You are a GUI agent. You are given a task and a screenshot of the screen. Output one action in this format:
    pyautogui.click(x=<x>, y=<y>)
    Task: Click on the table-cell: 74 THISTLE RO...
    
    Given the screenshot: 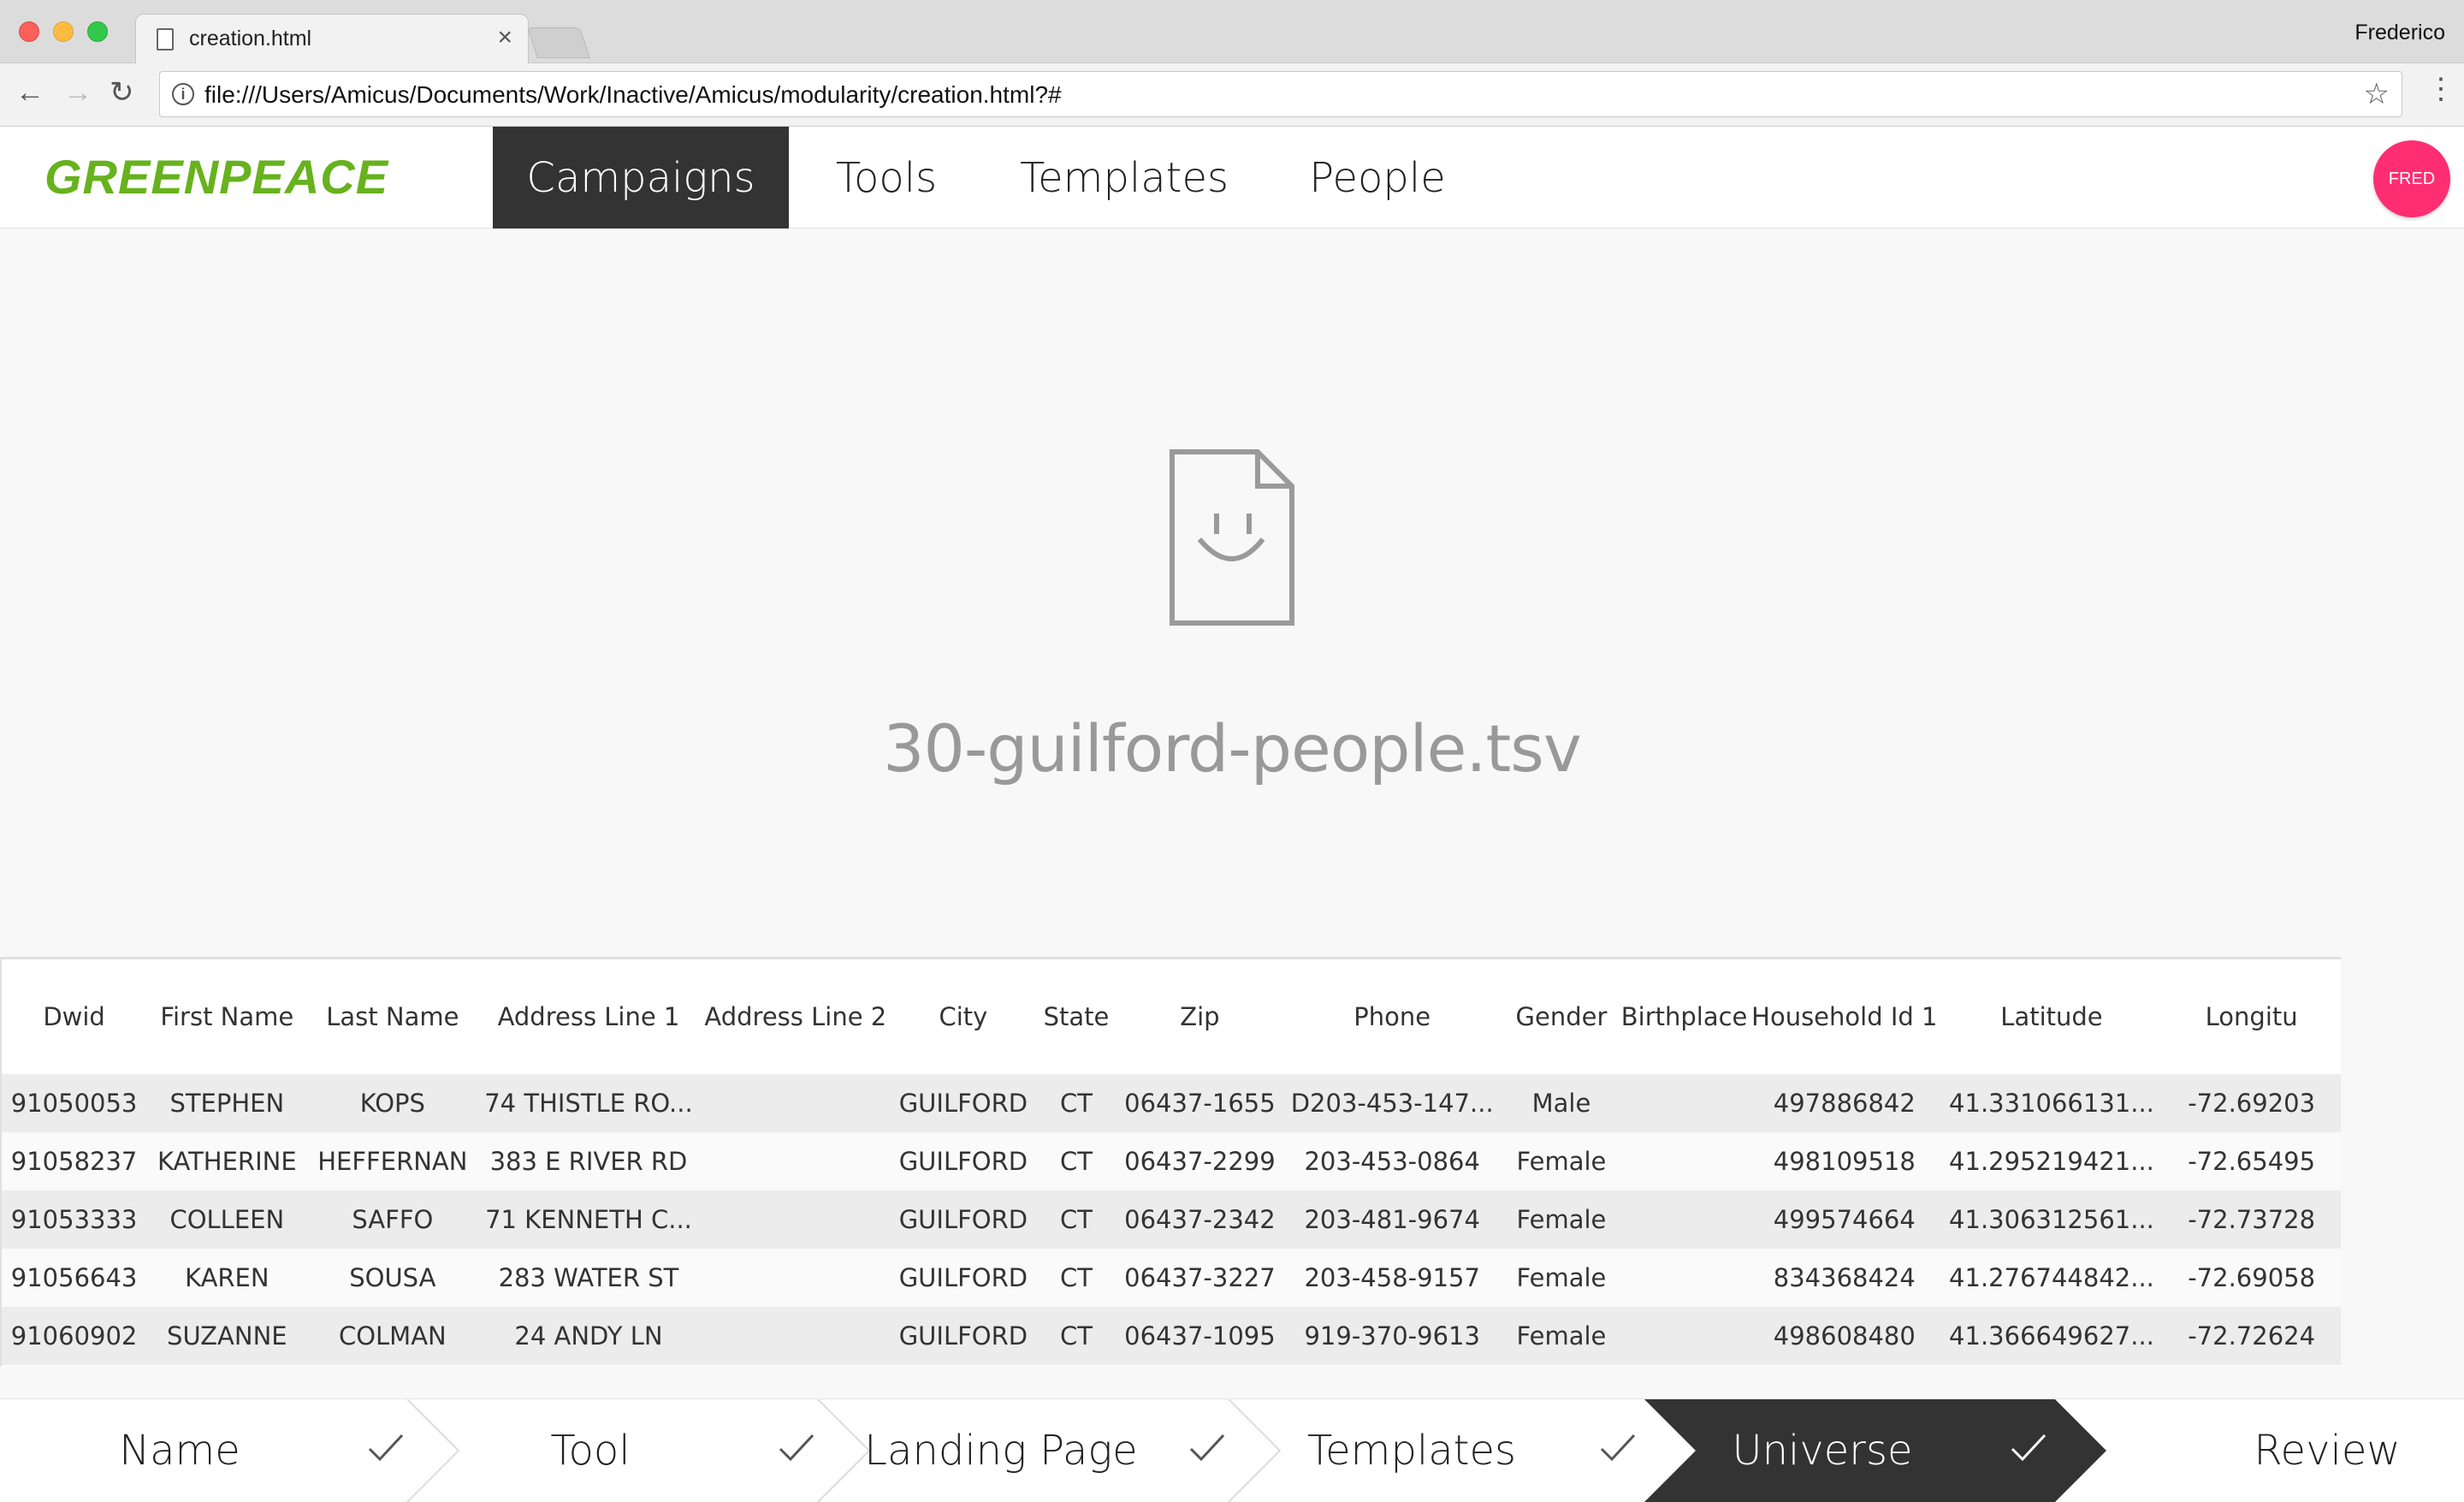 What is the action you would take?
    pyautogui.click(x=588, y=1103)
    